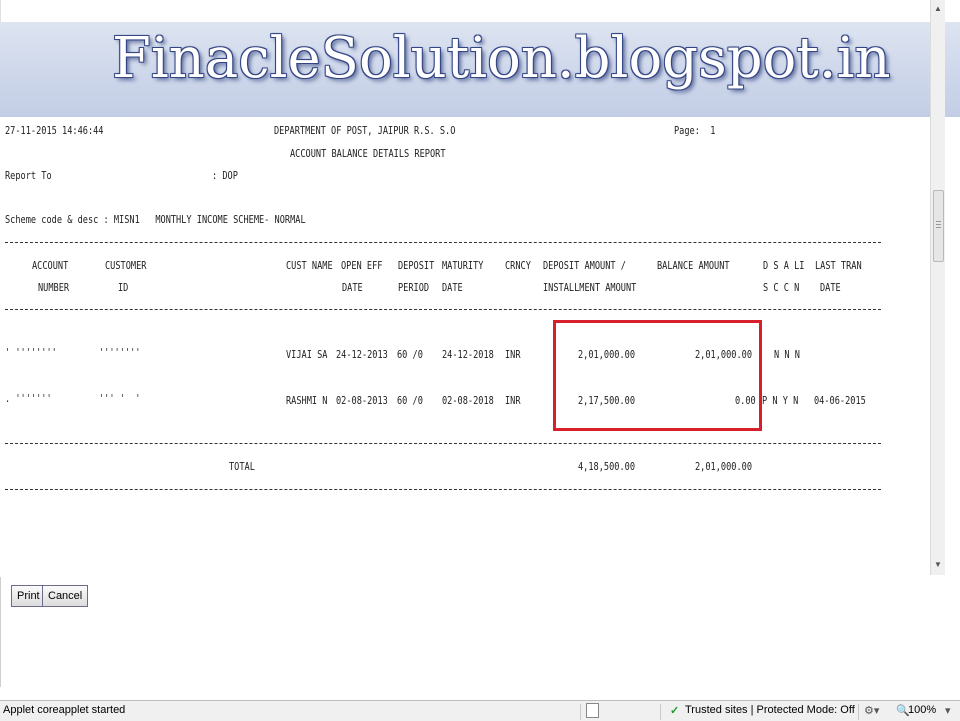 The width and height of the screenshot is (960, 721). What do you see at coordinates (480, 11) in the screenshot?
I see `window-top-strip` at bounding box center [480, 11].